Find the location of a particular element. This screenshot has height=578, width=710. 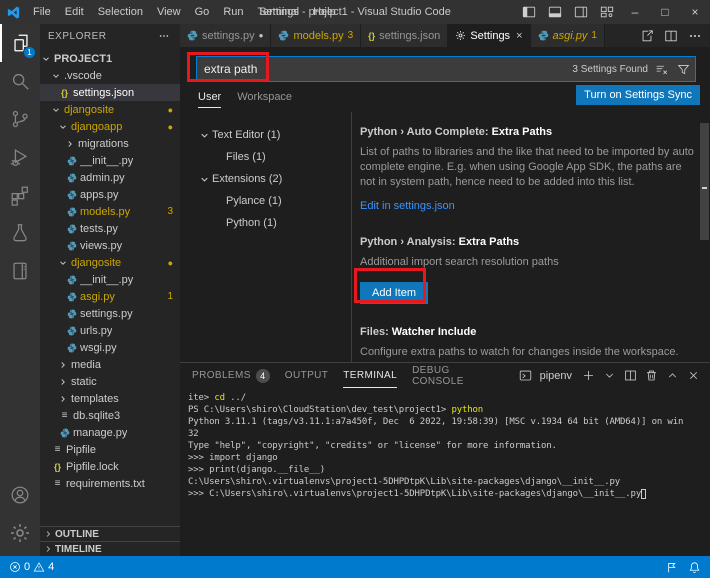

timeline-section: TIMELINE is located at coordinates (110, 548).